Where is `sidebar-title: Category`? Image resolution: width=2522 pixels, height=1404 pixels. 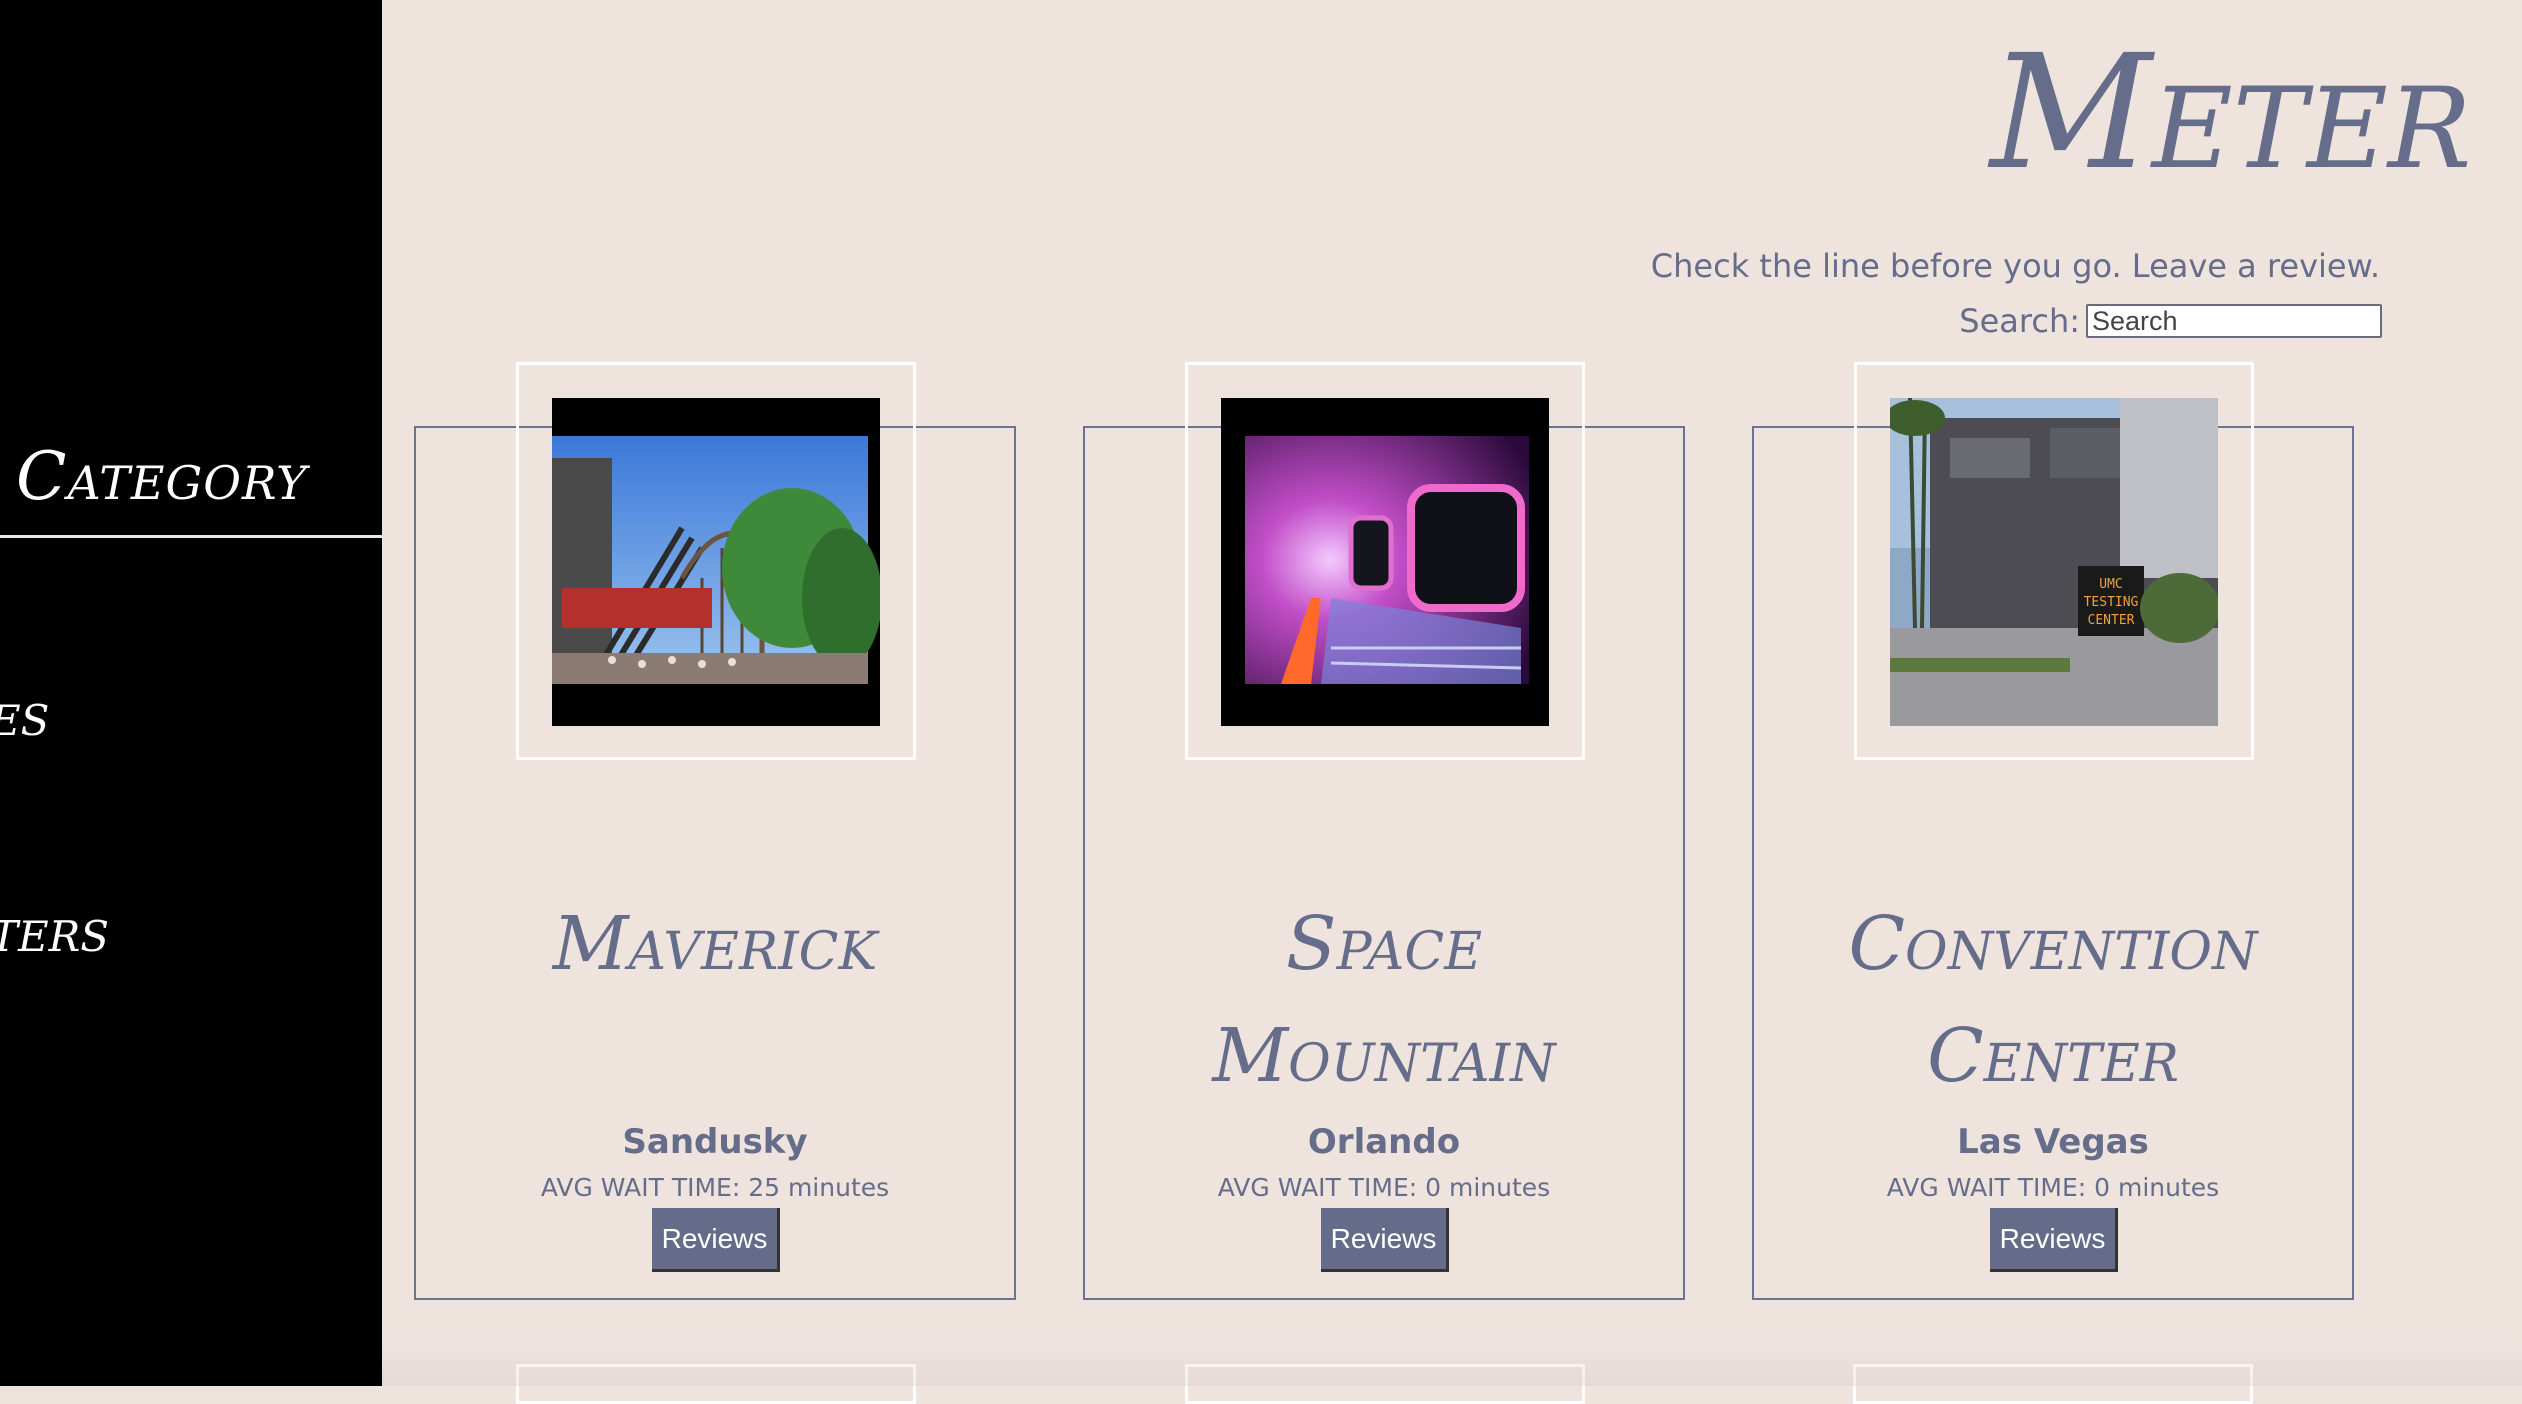 sidebar-title: Category is located at coordinates (162, 476).